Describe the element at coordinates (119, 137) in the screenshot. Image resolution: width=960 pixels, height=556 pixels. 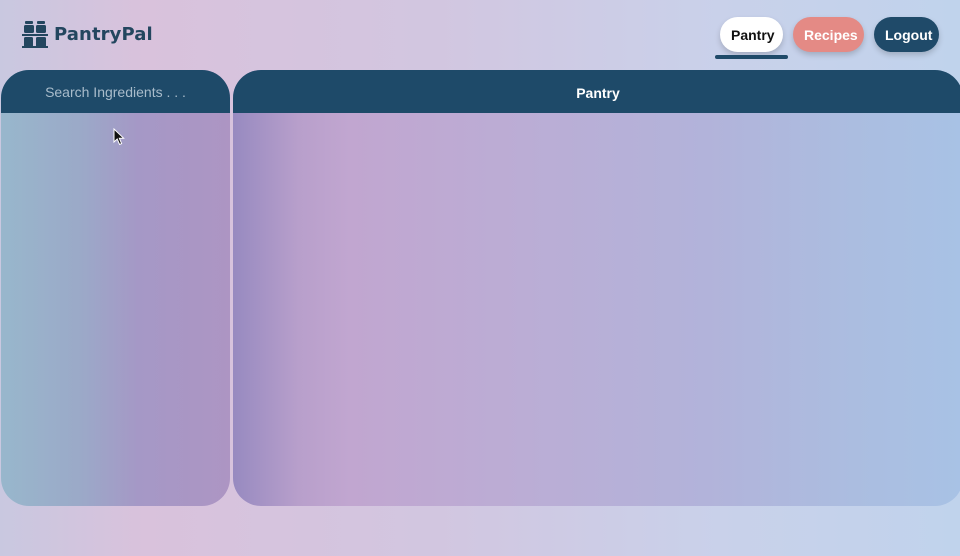
I see `mouse-pointer-icon` at that location.